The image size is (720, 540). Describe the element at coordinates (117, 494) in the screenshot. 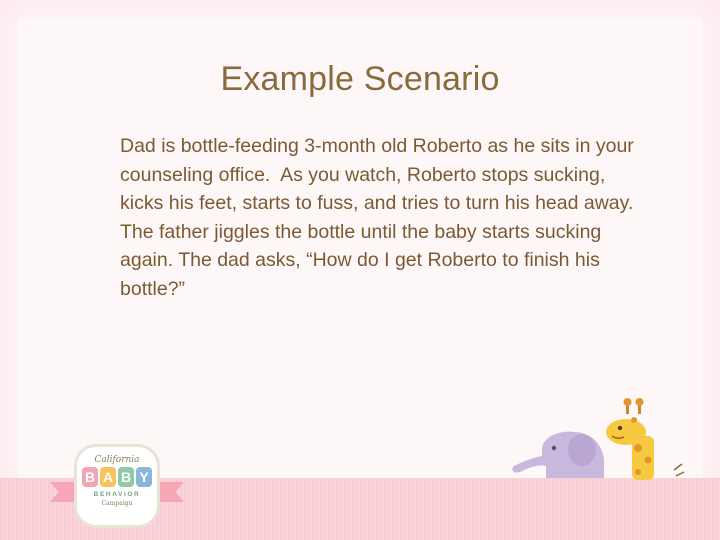

I see `logo-line-behavior: BEHAVIOR` at that location.